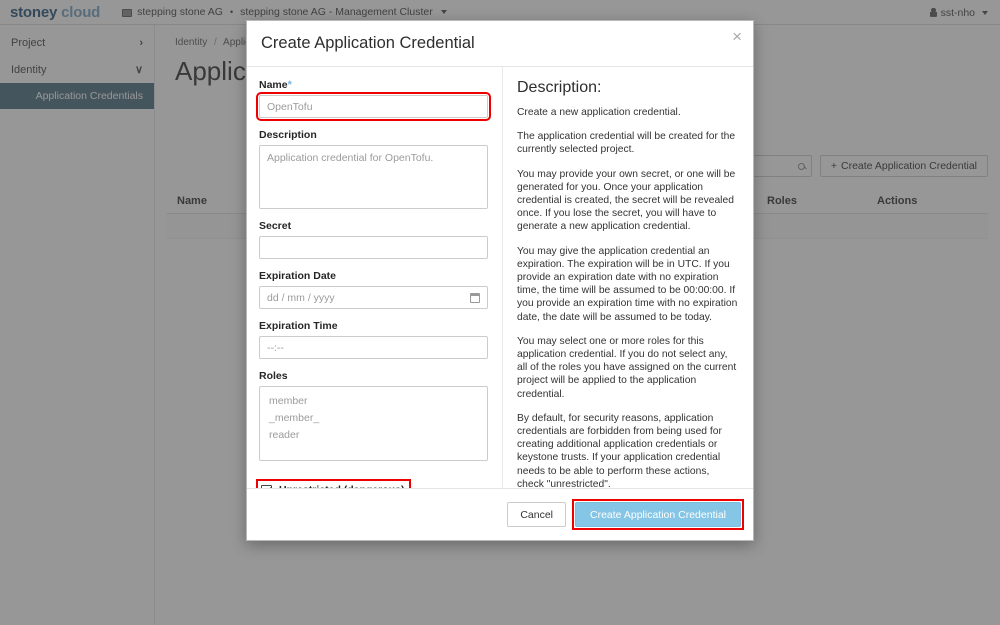 This screenshot has width=1000, height=625. What do you see at coordinates (500, 44) in the screenshot?
I see `modal-header: Create Application Credential ×` at bounding box center [500, 44].